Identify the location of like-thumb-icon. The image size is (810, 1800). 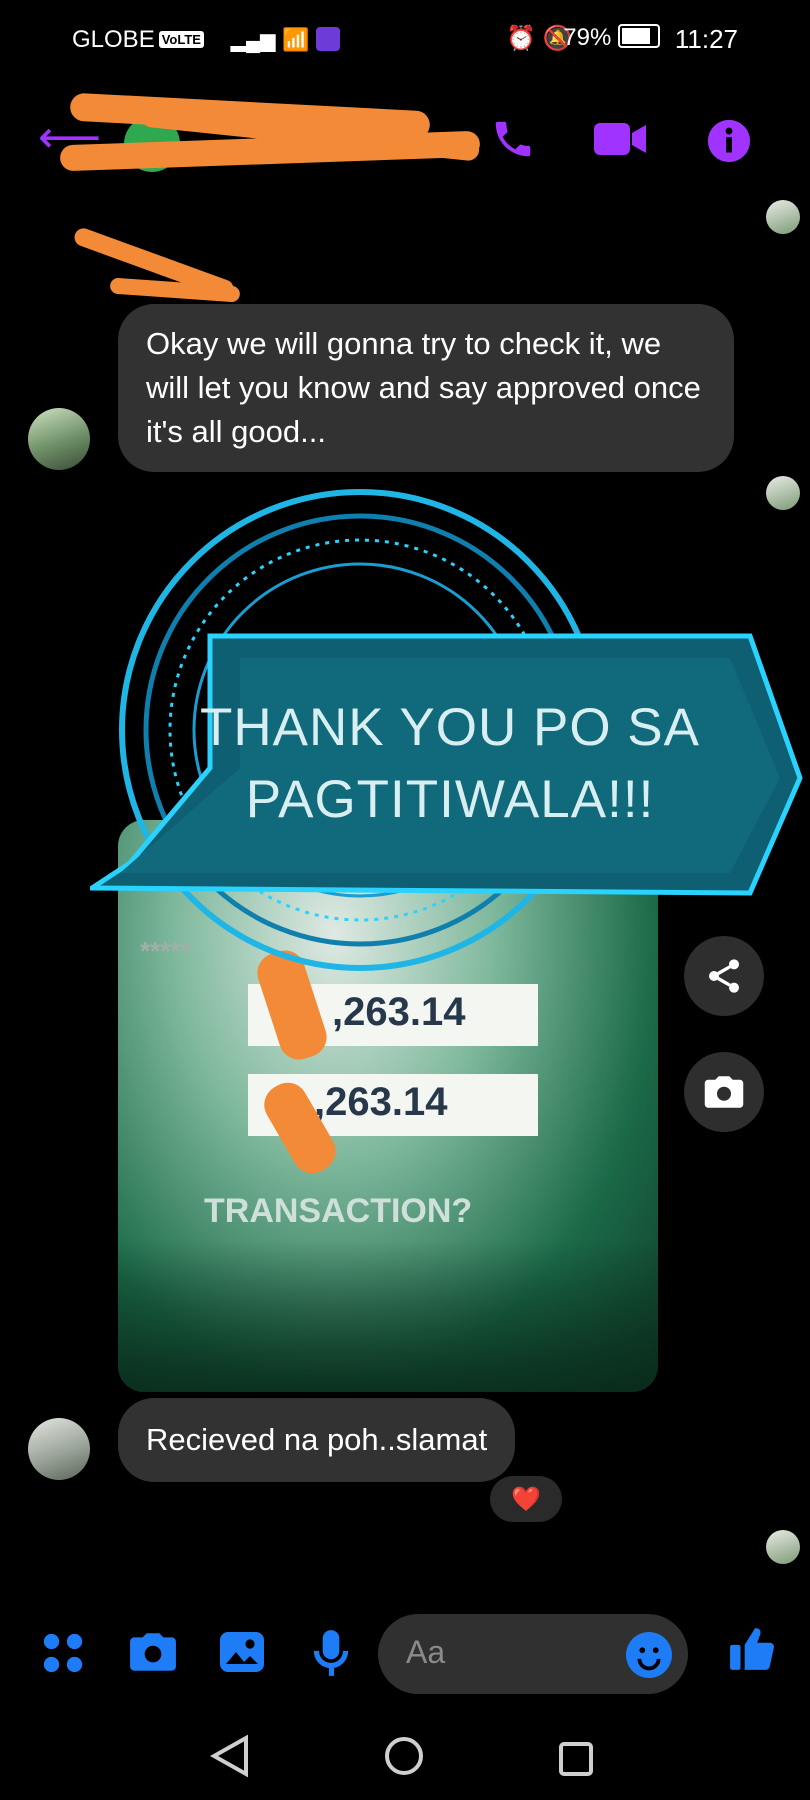
(753, 1654).